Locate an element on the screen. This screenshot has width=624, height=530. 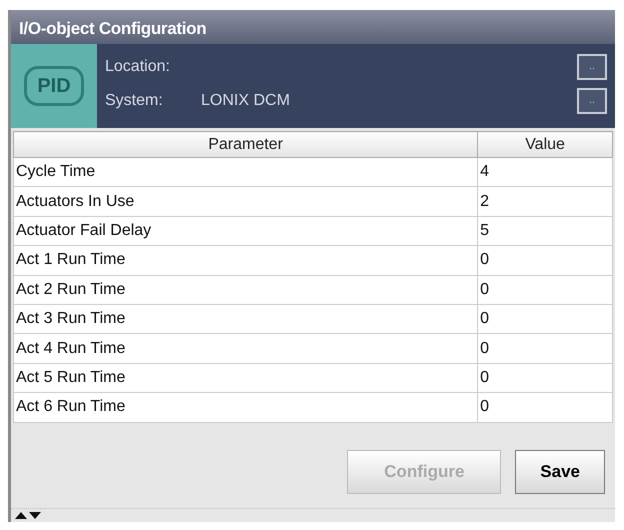
table-cell: 4 is located at coordinates (545, 172).